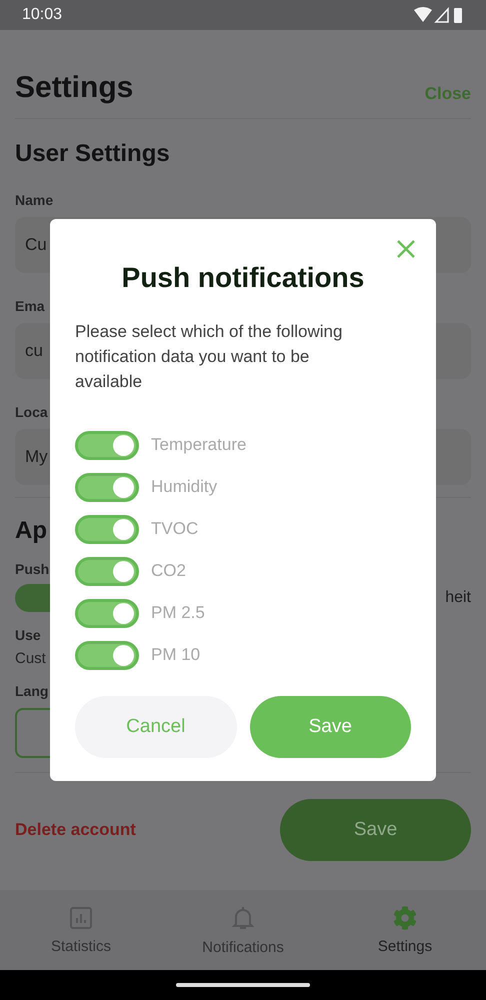  What do you see at coordinates (175, 655) in the screenshot?
I see `toggle-label: PM 10` at bounding box center [175, 655].